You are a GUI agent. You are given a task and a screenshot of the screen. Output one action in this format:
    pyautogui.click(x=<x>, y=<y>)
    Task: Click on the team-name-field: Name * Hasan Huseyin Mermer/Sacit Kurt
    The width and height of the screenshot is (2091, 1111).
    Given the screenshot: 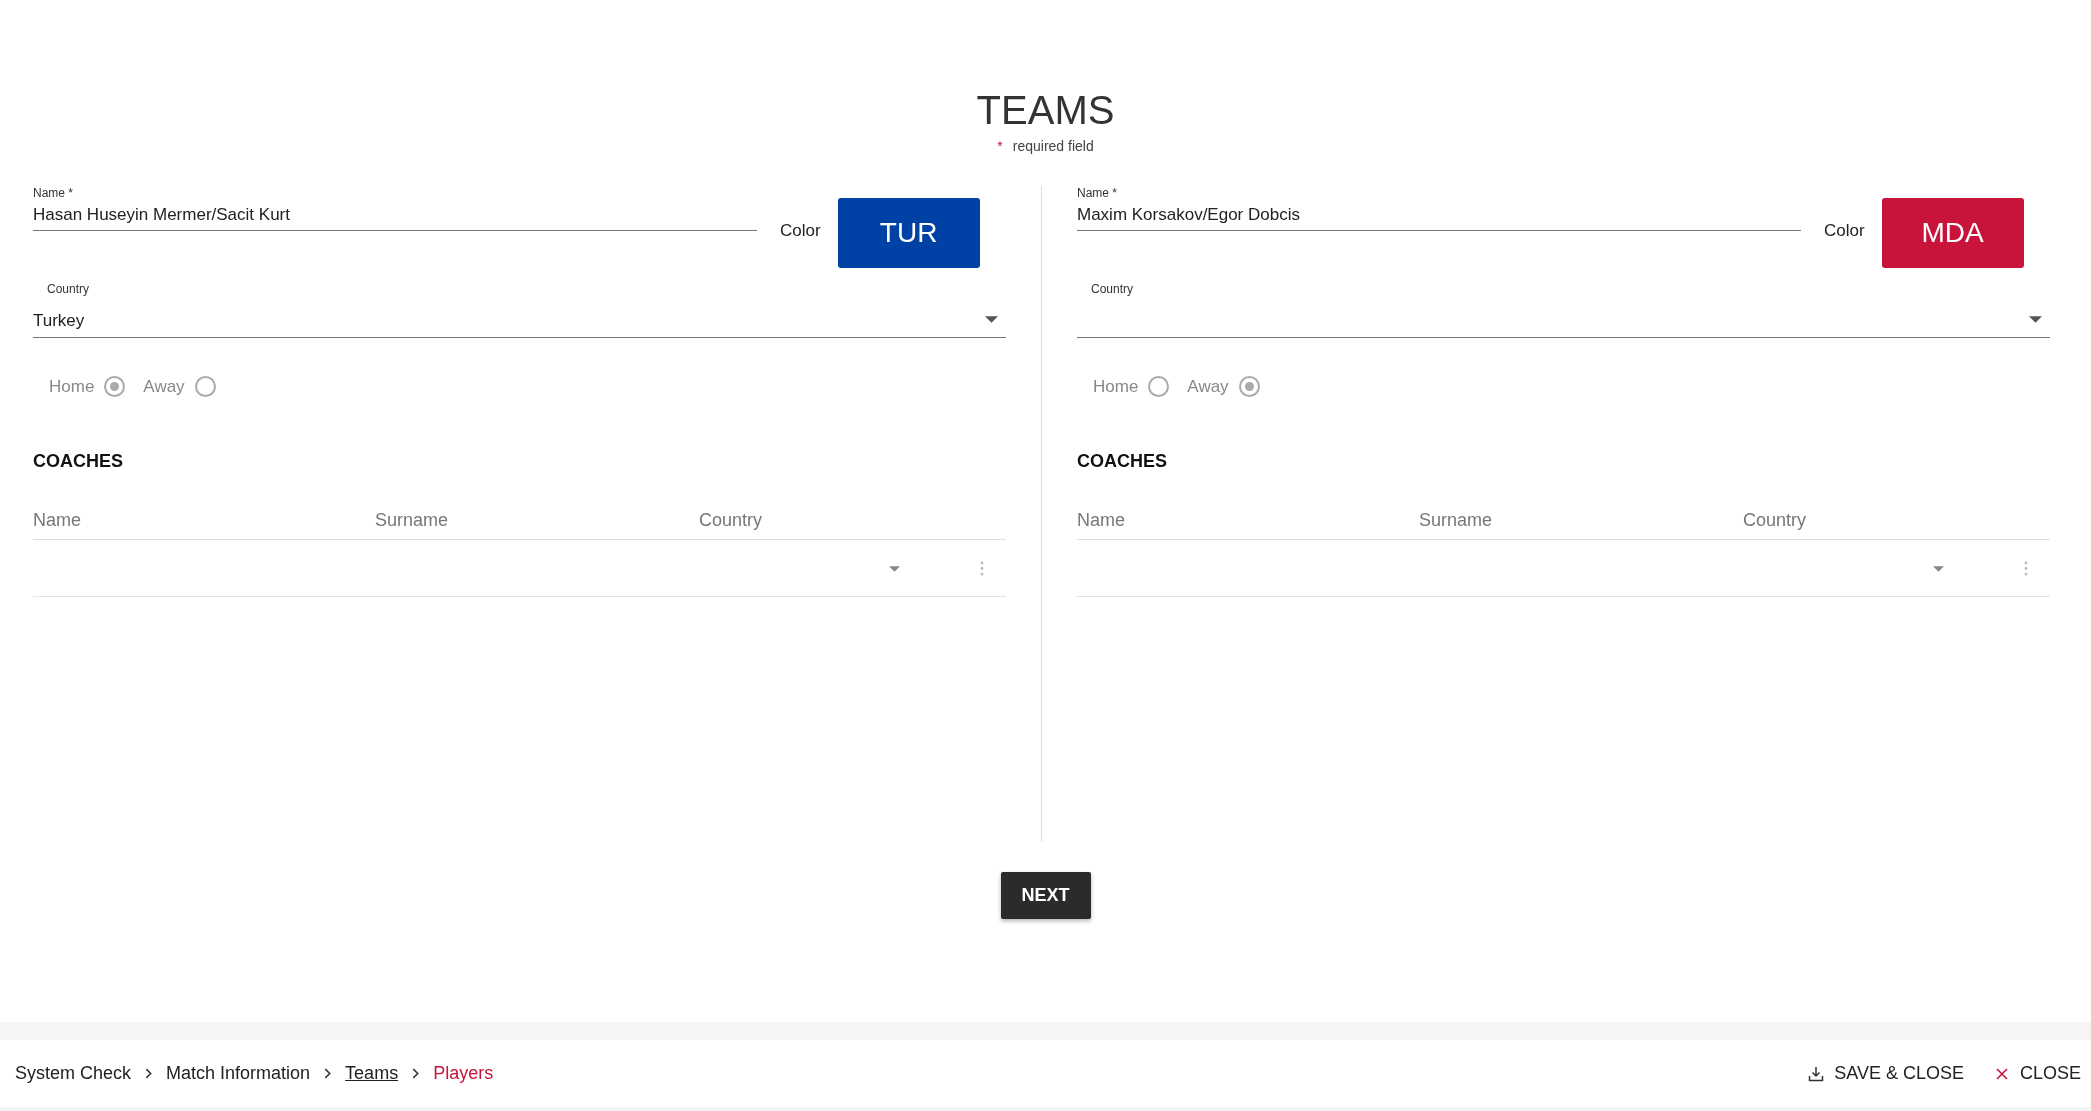 What is the action you would take?
    pyautogui.click(x=395, y=208)
    